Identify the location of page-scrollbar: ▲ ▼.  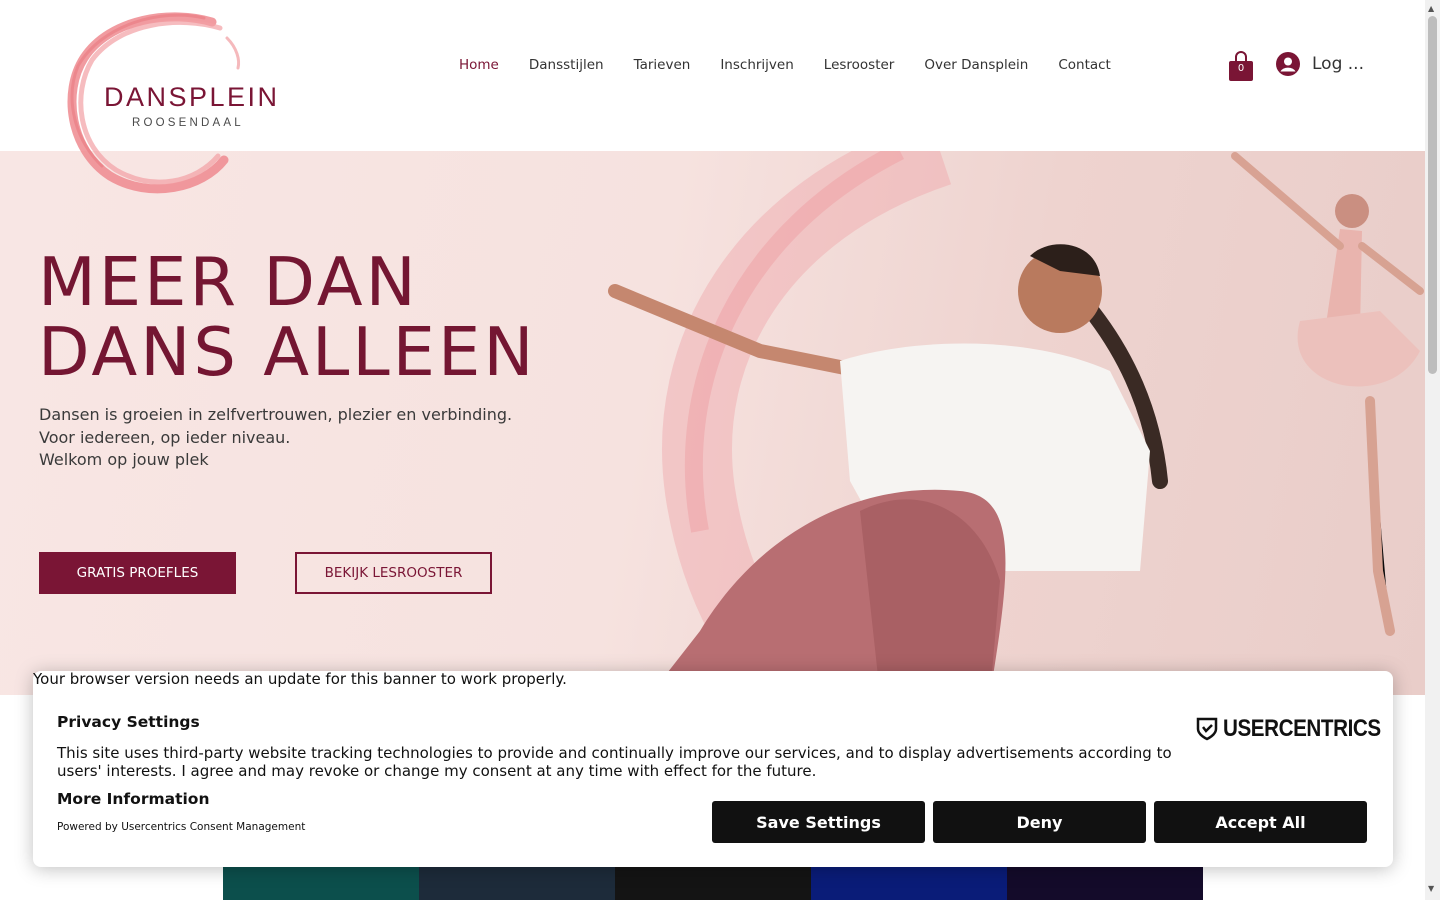
(1432, 450).